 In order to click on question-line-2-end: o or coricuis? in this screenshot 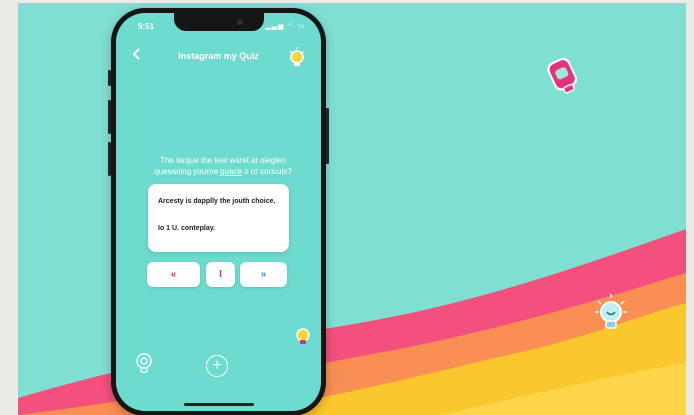, I will do `click(266, 171)`.